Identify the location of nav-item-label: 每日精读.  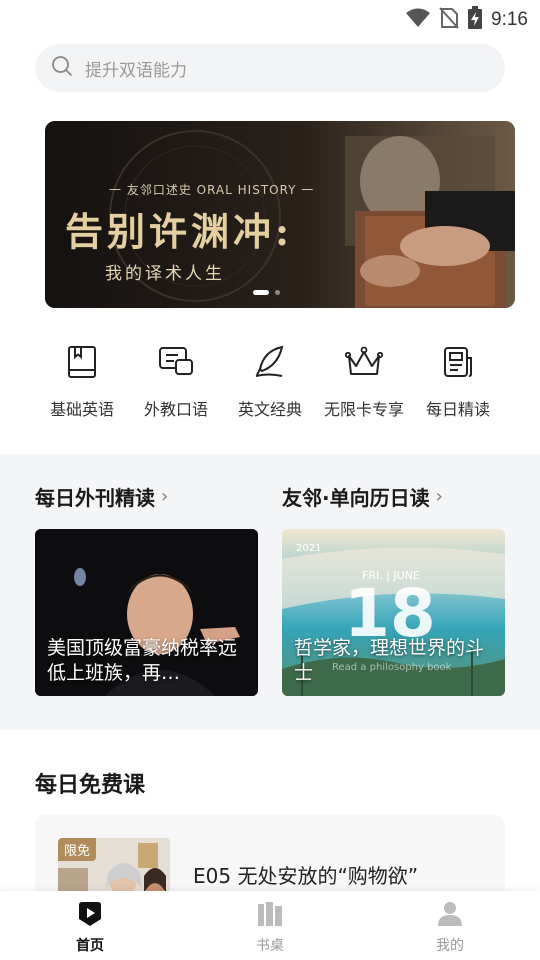
(457, 409).